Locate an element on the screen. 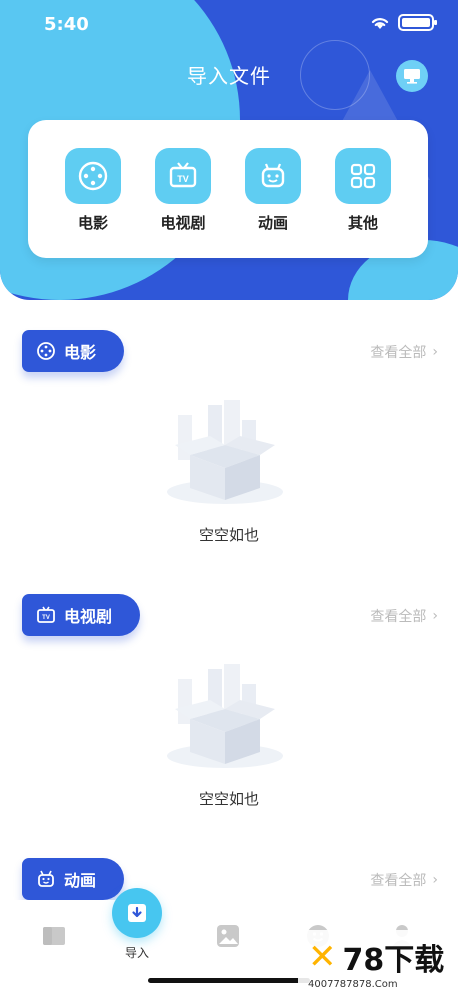 The height and width of the screenshot is (994, 458). category-label: 动画 is located at coordinates (272, 223).